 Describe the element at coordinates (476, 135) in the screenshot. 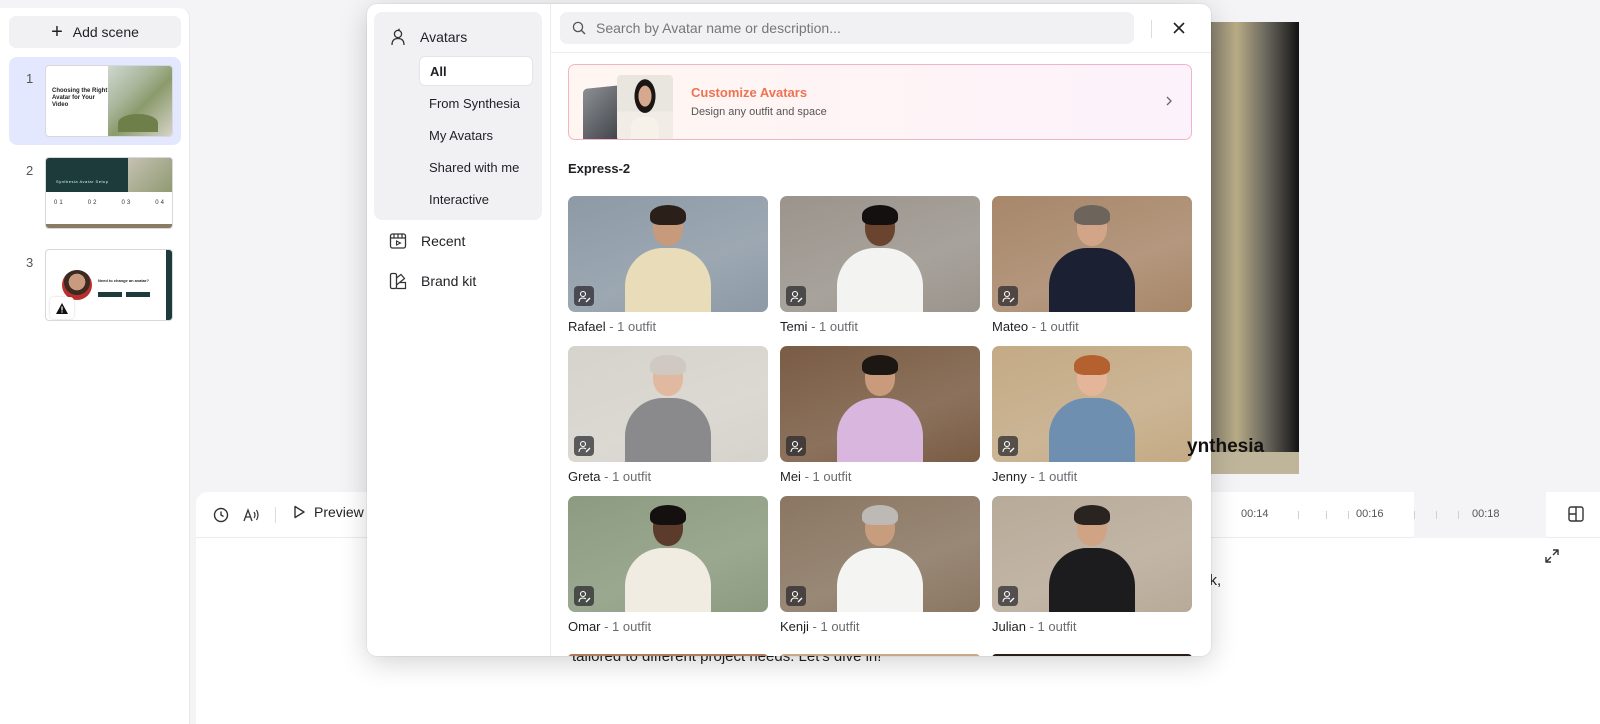

I see `nav-sub-my-avatars: My Avatars` at that location.